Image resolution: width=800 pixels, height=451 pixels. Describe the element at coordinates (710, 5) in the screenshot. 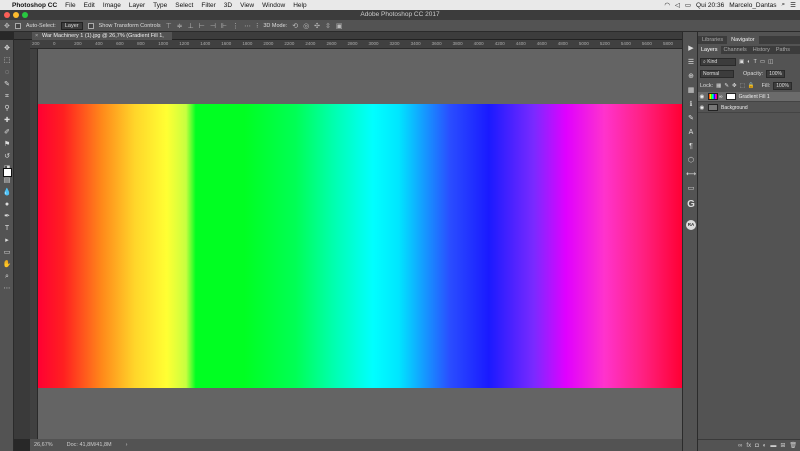

I see `menubar-clock: Qui 20:36` at that location.